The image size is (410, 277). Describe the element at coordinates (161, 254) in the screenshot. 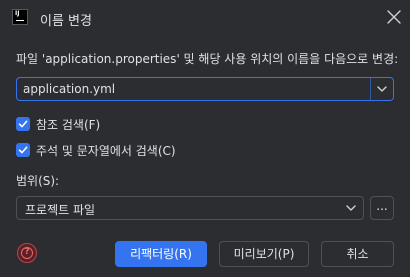

I see `refactor-button: 리팩터링(R)` at that location.